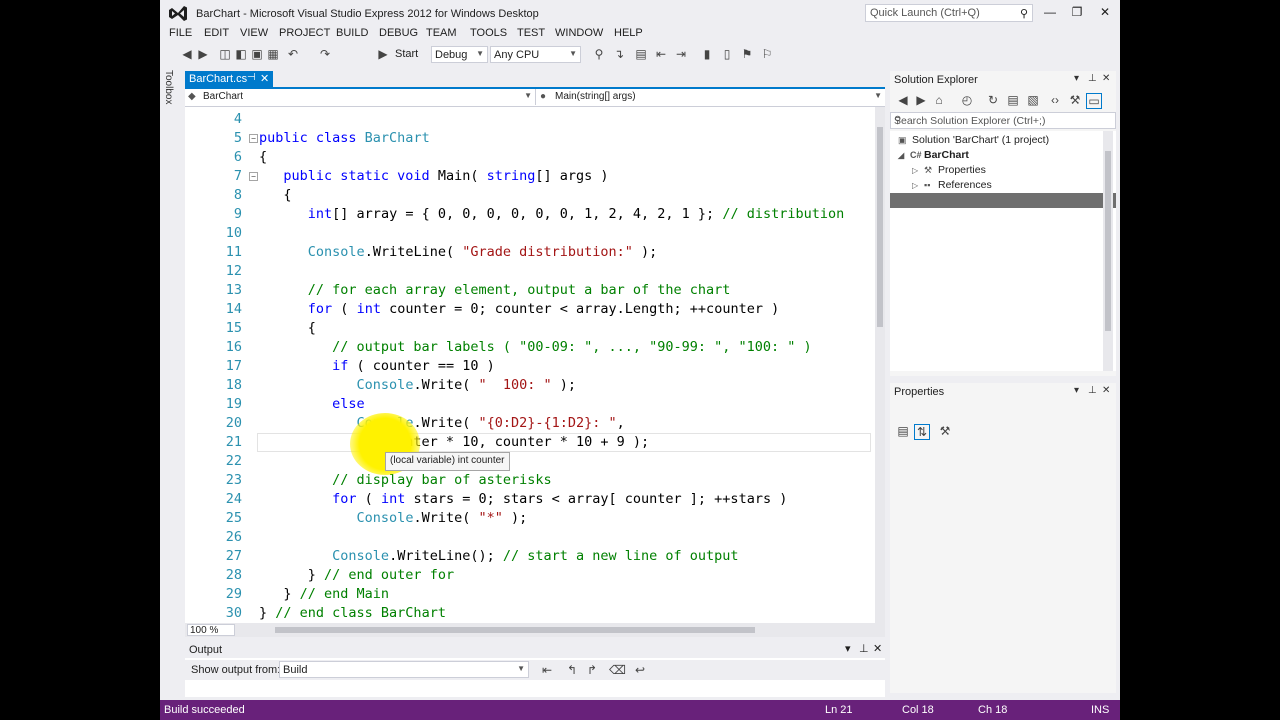 Image resolution: width=1280 pixels, height=720 pixels. I want to click on menu-window: WINDOW, so click(579, 33).